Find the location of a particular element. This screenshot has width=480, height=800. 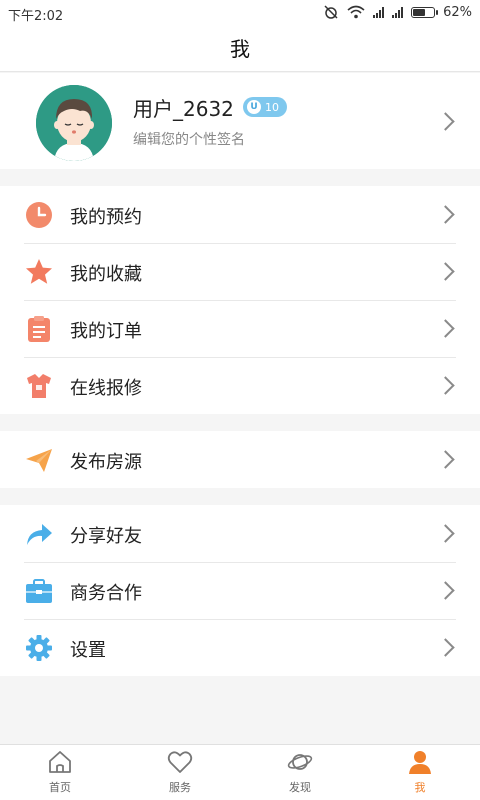

order-list-icon is located at coordinates (39, 329).